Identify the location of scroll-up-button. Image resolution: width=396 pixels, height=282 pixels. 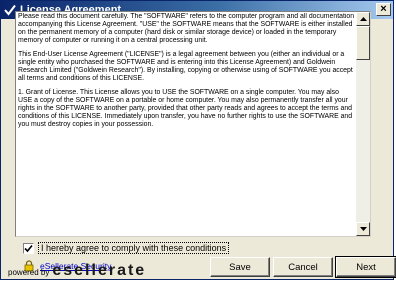
(363, 19).